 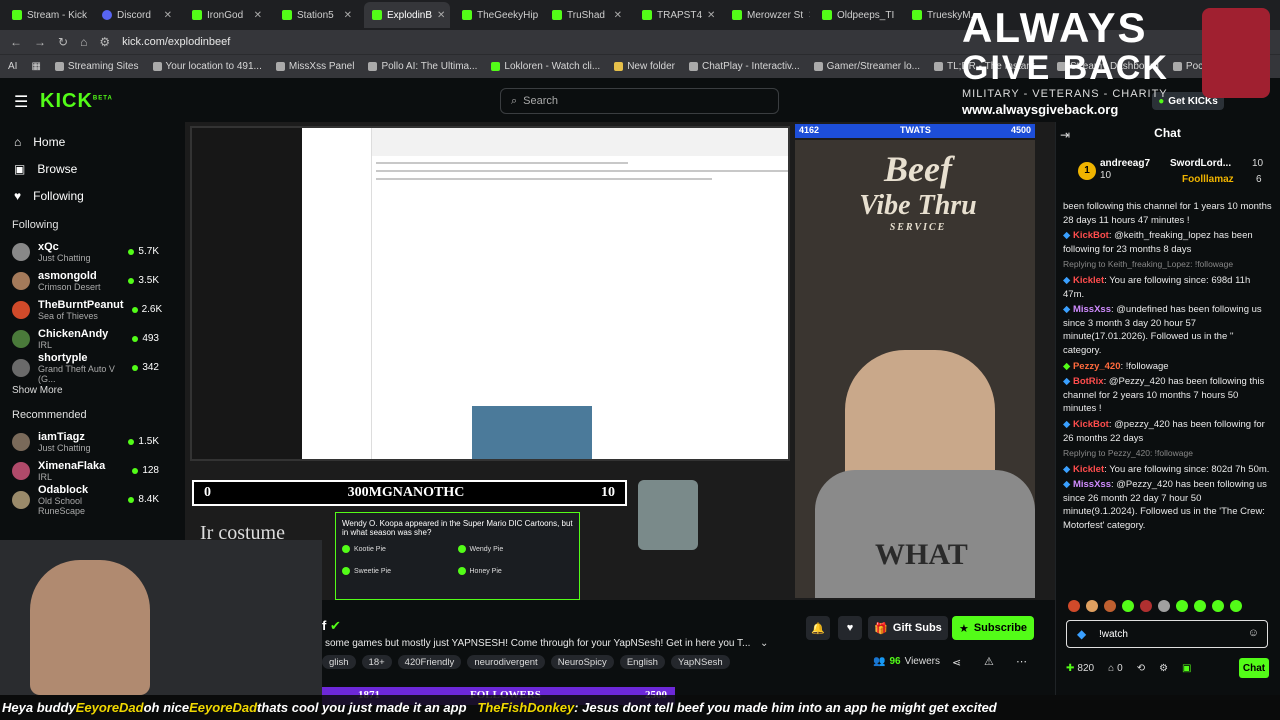 What do you see at coordinates (227, 15) in the screenshot?
I see `browser-tab: IronGod ✕` at bounding box center [227, 15].